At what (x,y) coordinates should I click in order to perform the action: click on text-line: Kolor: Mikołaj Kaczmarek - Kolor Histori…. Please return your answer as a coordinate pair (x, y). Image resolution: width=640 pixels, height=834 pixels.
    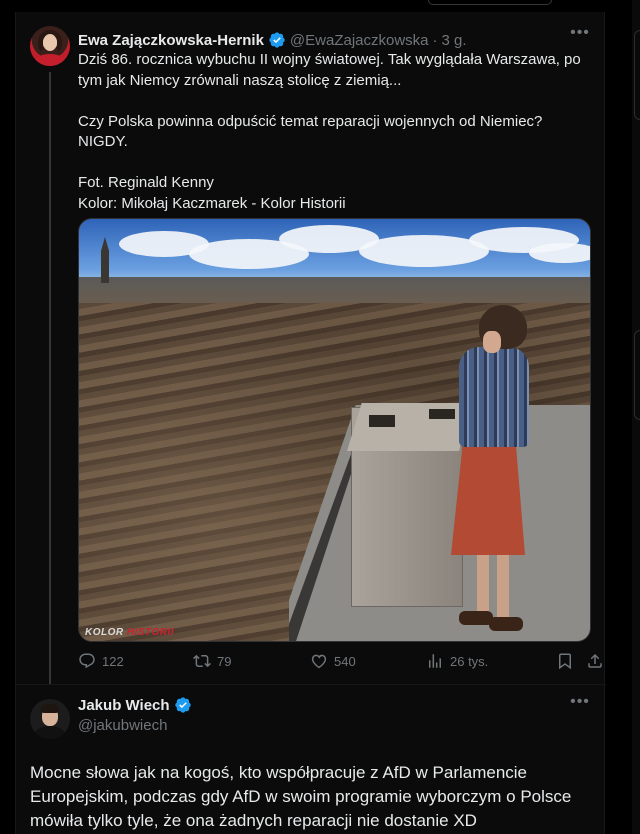
    Looking at the image, I should click on (212, 203).